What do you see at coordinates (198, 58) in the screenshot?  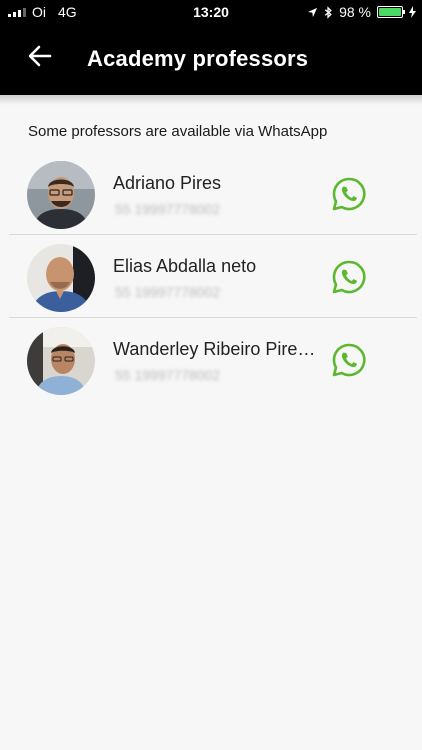 I see `page-title: Academy professors` at bounding box center [198, 58].